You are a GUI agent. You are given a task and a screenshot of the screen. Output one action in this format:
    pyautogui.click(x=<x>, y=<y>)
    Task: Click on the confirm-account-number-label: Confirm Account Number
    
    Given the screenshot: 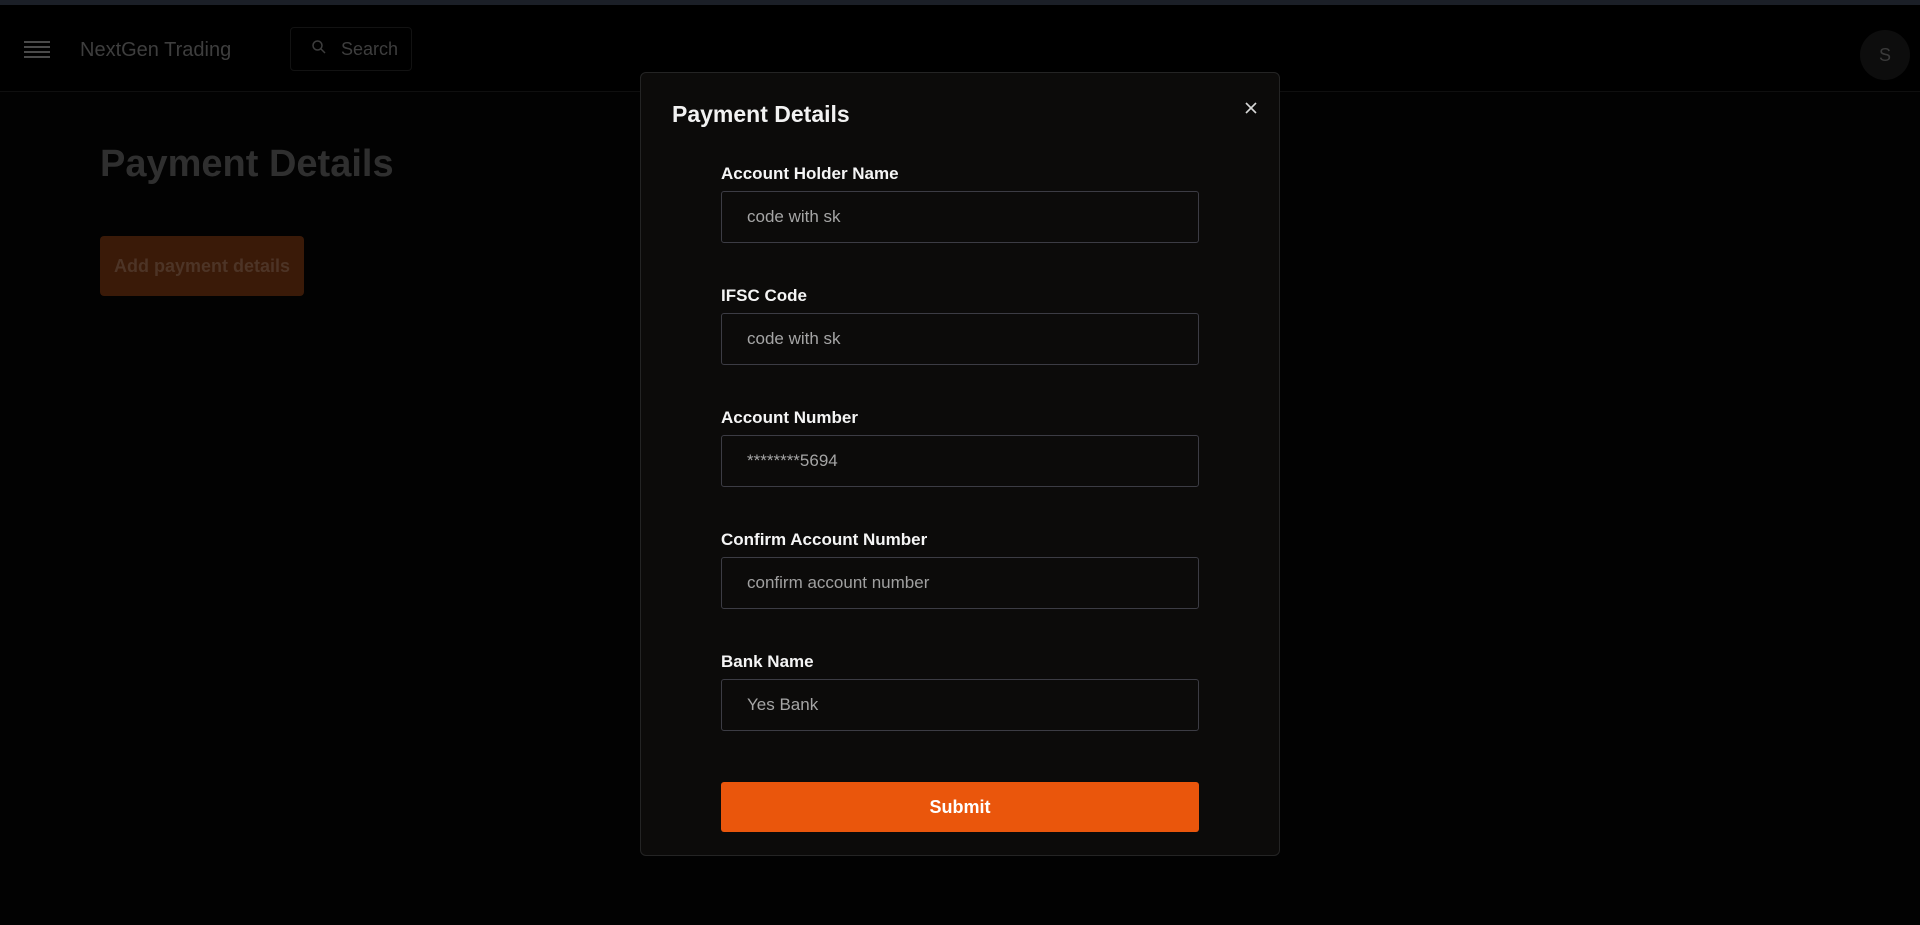 What is the action you would take?
    pyautogui.click(x=824, y=539)
    